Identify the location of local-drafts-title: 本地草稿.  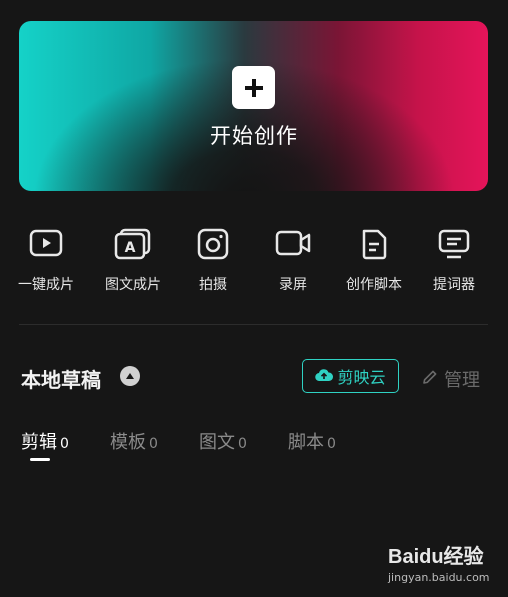
(61, 378).